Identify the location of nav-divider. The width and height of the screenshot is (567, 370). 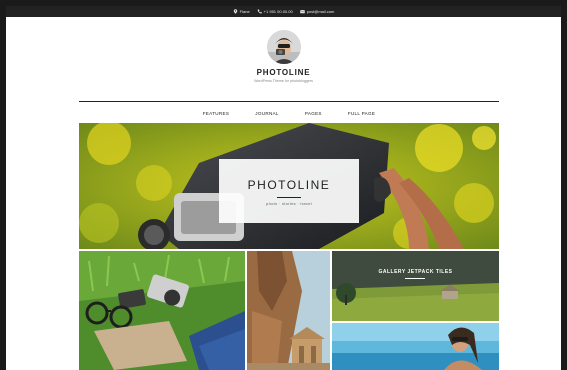
(289, 101).